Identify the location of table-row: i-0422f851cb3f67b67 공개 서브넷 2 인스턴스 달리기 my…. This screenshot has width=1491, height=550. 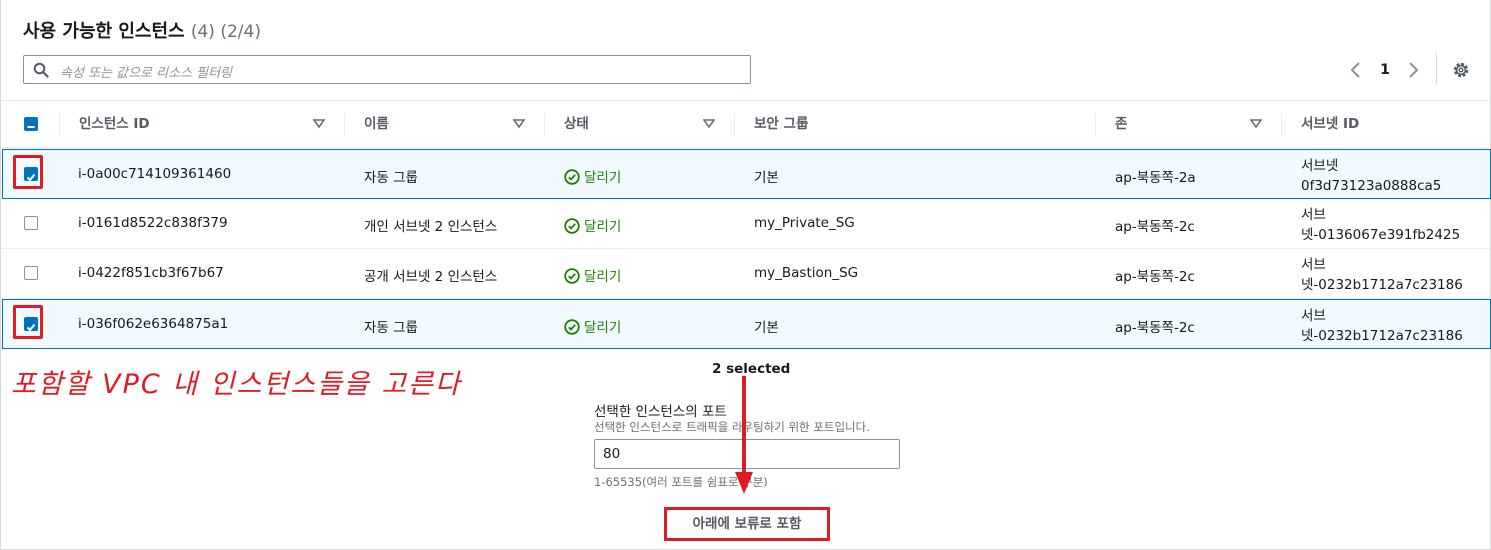
(746, 274).